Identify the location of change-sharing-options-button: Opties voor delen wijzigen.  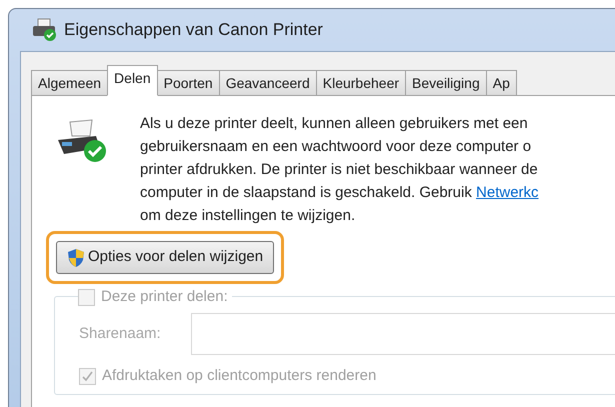
(165, 257).